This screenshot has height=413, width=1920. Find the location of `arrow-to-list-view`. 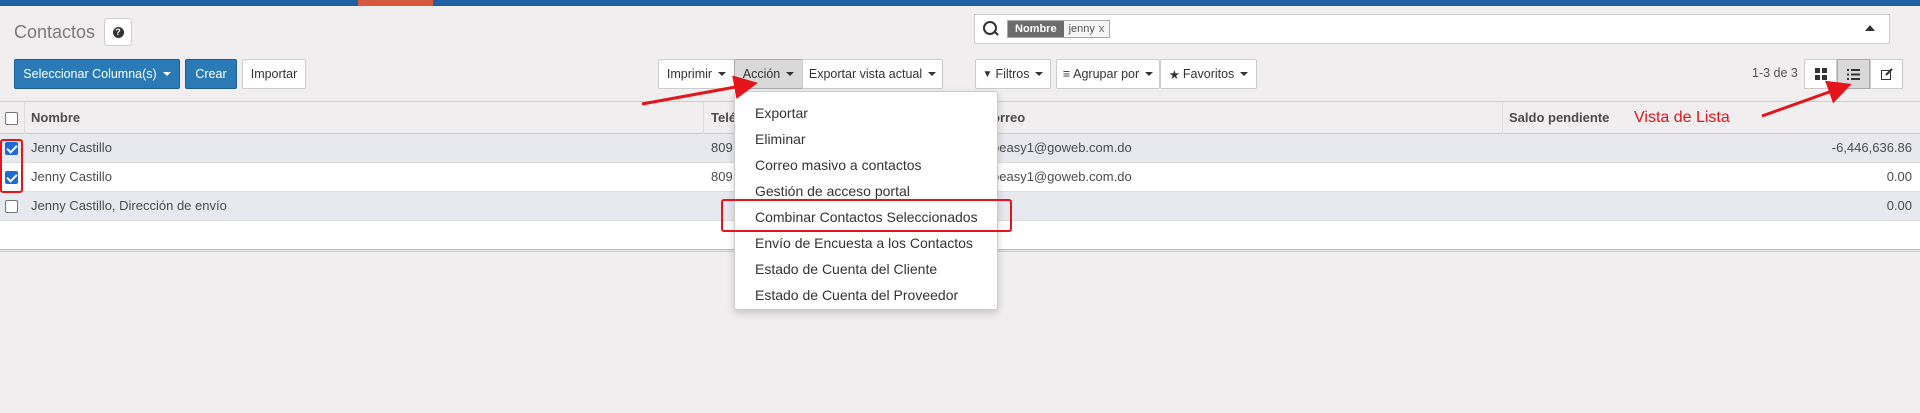

arrow-to-list-view is located at coordinates (1806, 99).